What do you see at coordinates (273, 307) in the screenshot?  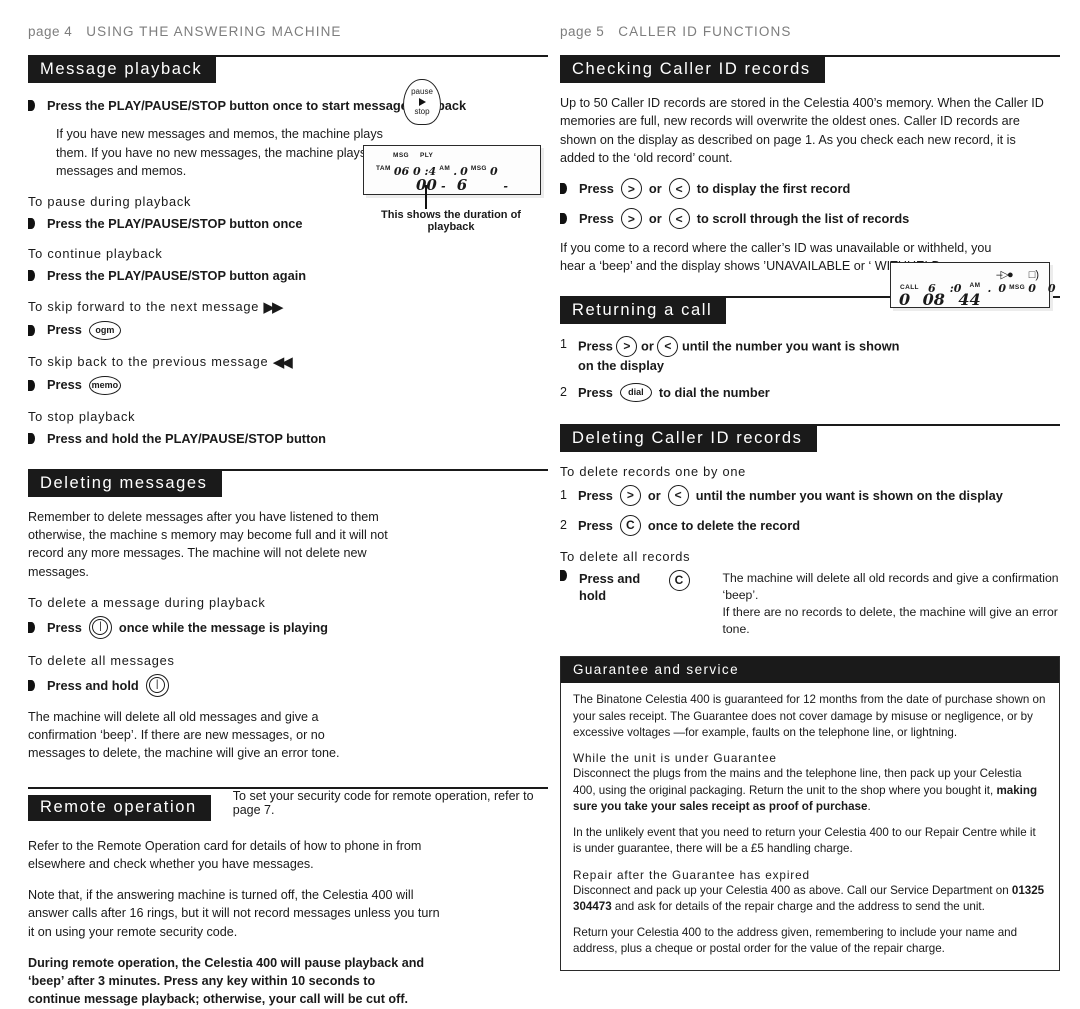 I see `fast-forward-icon: ▶▶` at bounding box center [273, 307].